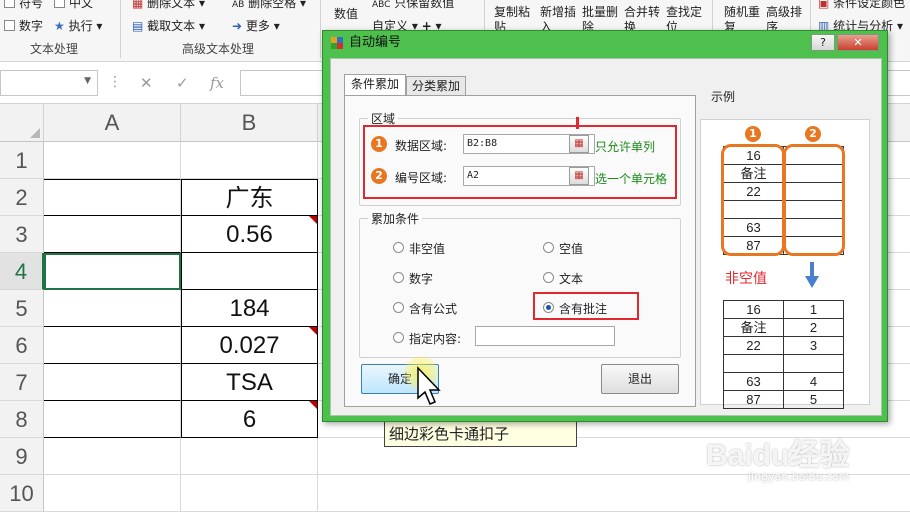  What do you see at coordinates (548, 247) in the screenshot?
I see `radio-empty` at bounding box center [548, 247].